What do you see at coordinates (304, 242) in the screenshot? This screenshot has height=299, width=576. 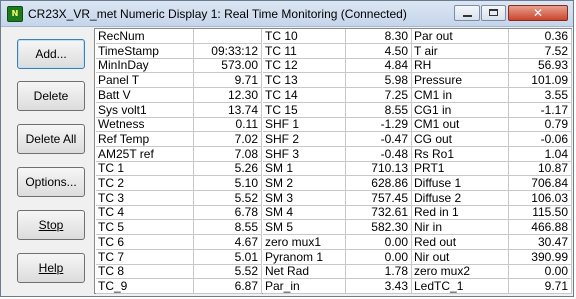 I see `field-label: zero mux1` at bounding box center [304, 242].